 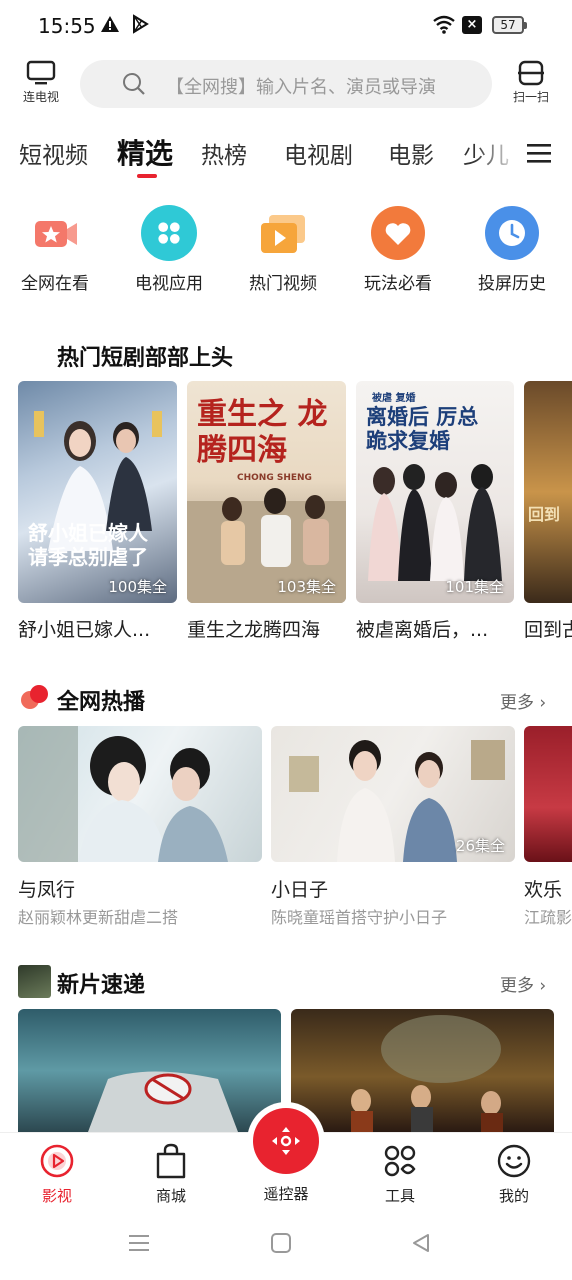 I want to click on video-camera-star-icon, so click(x=55, y=233).